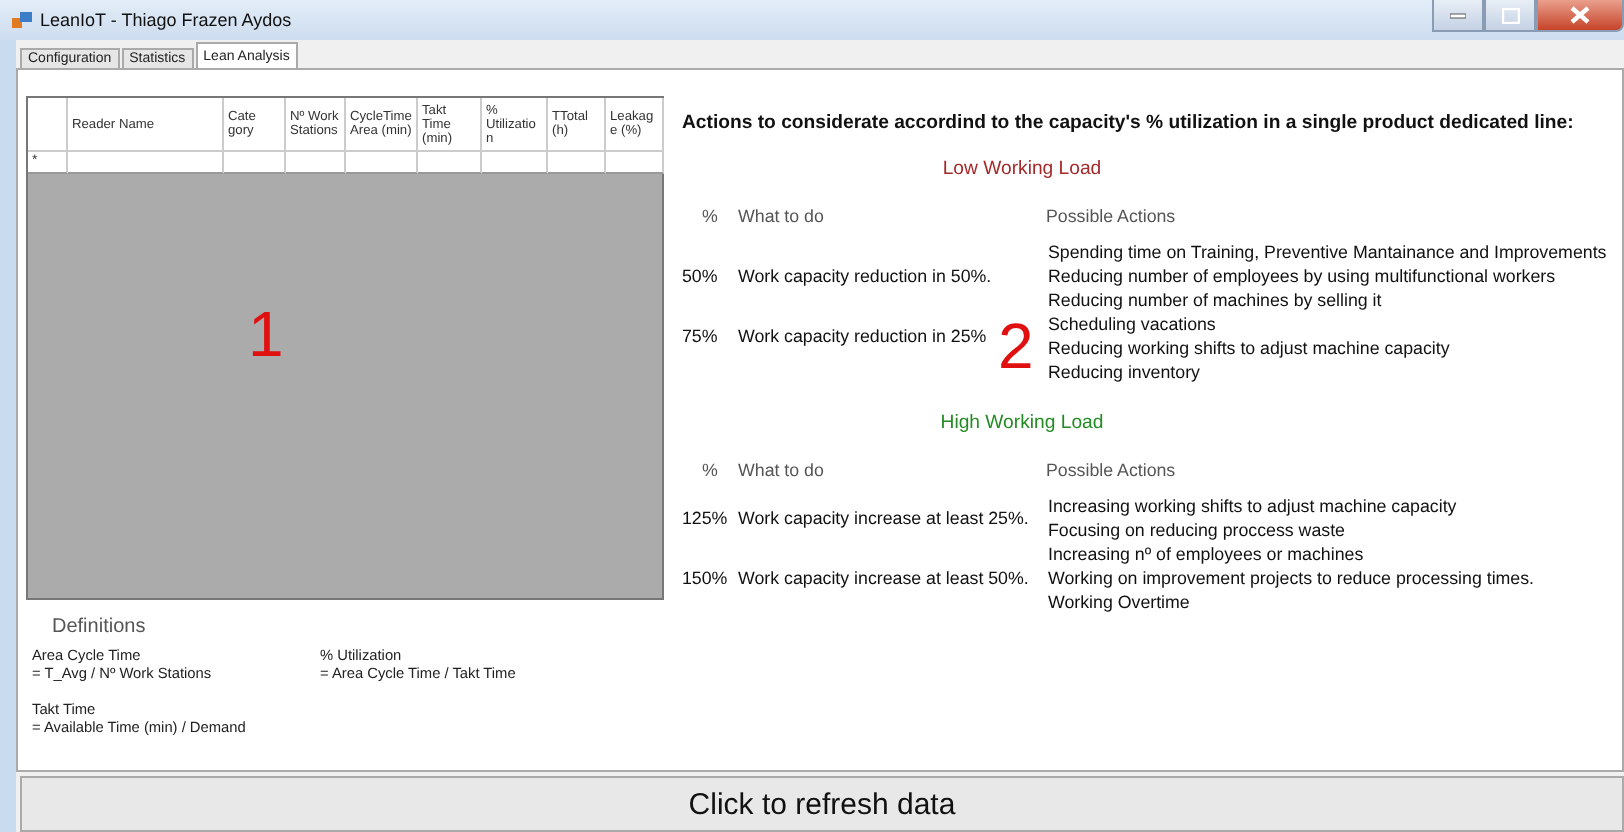  I want to click on action-item: Increasing working shifts to adjust machine capacity, so click(1253, 506).